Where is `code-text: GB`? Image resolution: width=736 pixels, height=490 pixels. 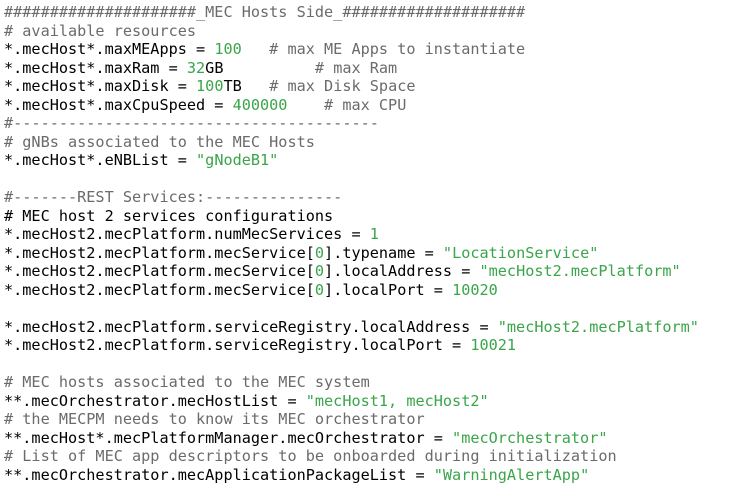
code-text: GB is located at coordinates (214, 67).